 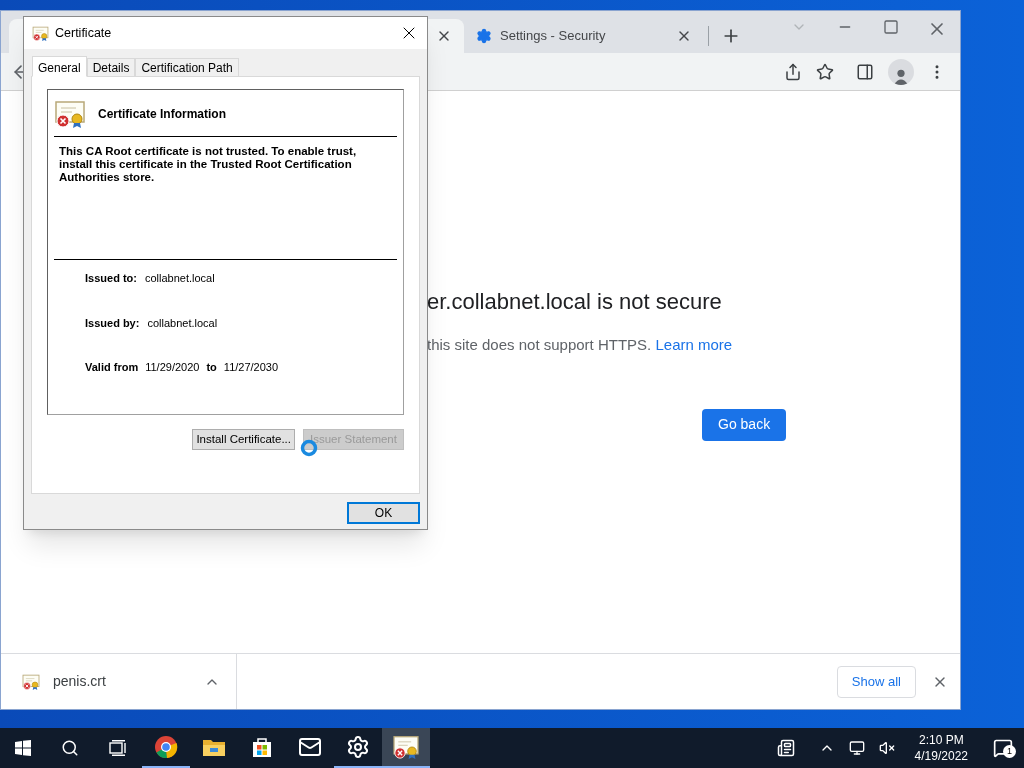 What do you see at coordinates (553, 36) in the screenshot?
I see `tab-title: Settings - Security` at bounding box center [553, 36].